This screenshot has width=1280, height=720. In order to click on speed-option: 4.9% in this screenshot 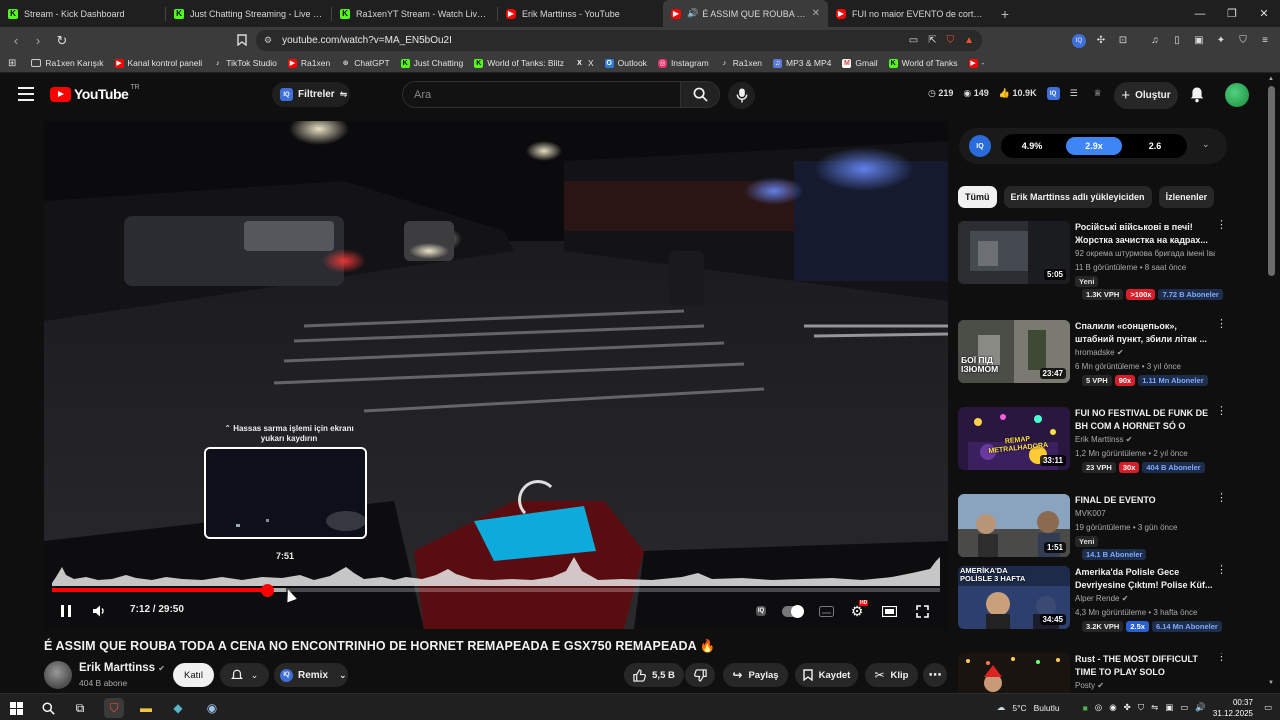, I will do `click(1032, 146)`.